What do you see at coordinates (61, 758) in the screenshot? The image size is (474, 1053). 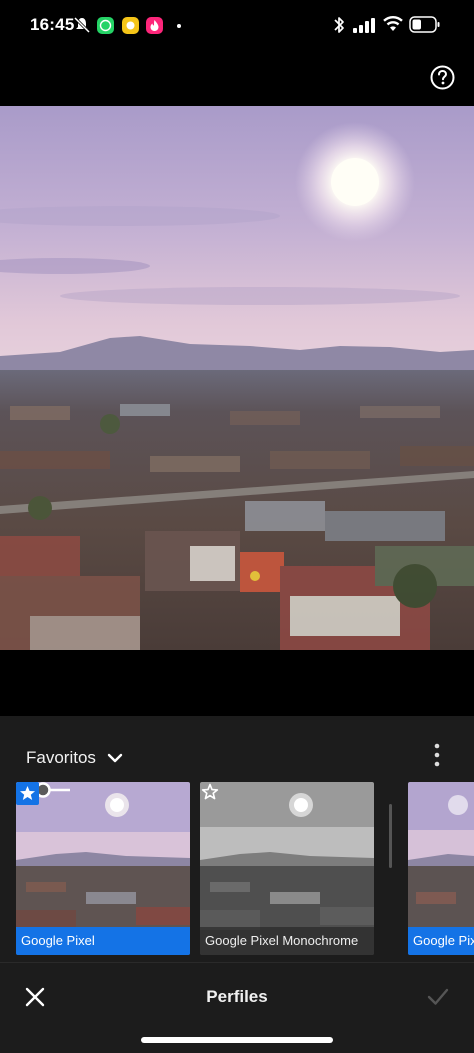 I see `favorites-dropdown-label: Favoritos` at bounding box center [61, 758].